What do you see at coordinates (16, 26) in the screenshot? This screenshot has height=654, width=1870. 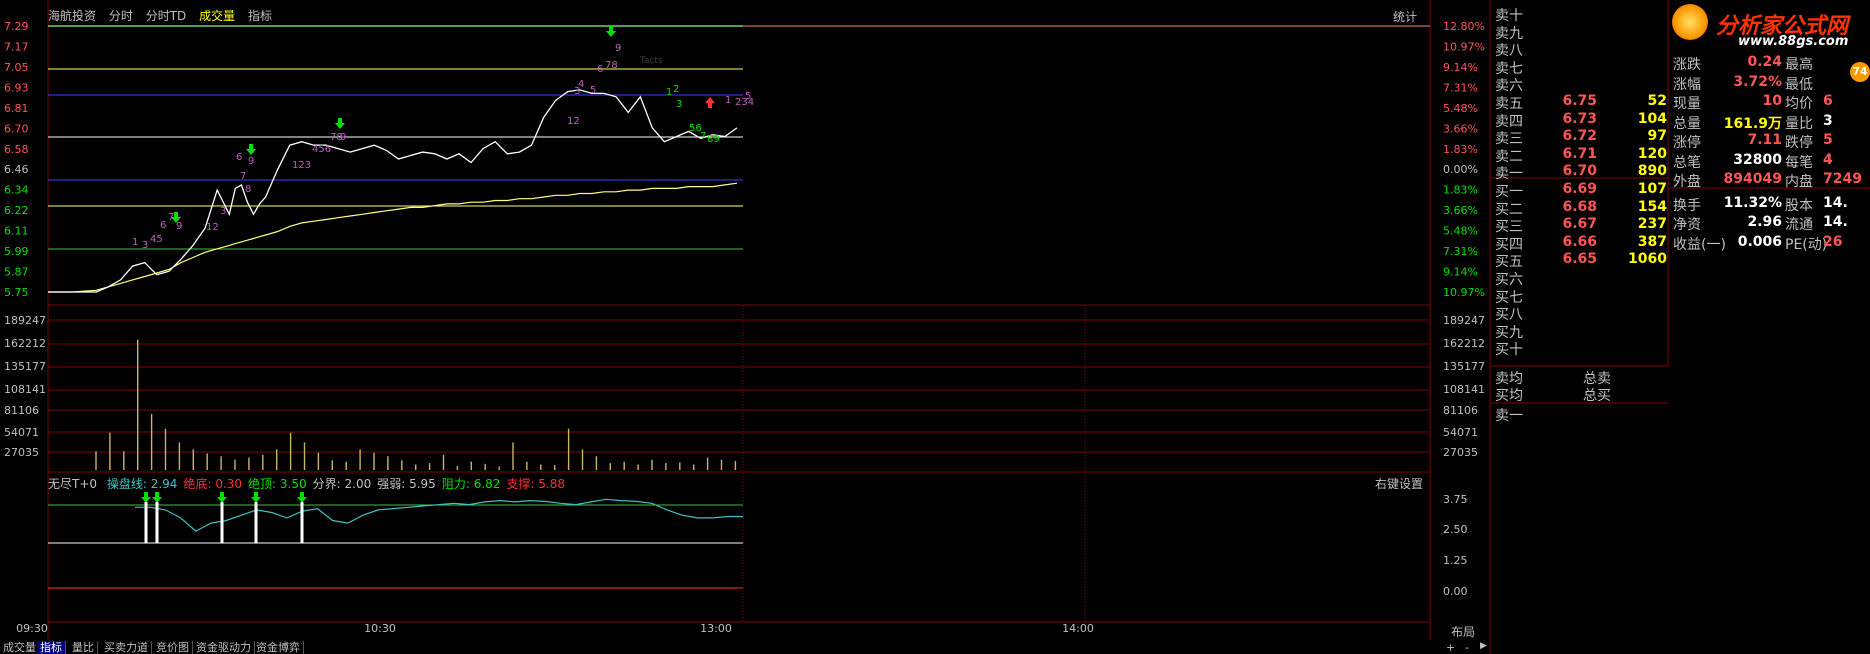 I see `price-tick-label: 7.29` at bounding box center [16, 26].